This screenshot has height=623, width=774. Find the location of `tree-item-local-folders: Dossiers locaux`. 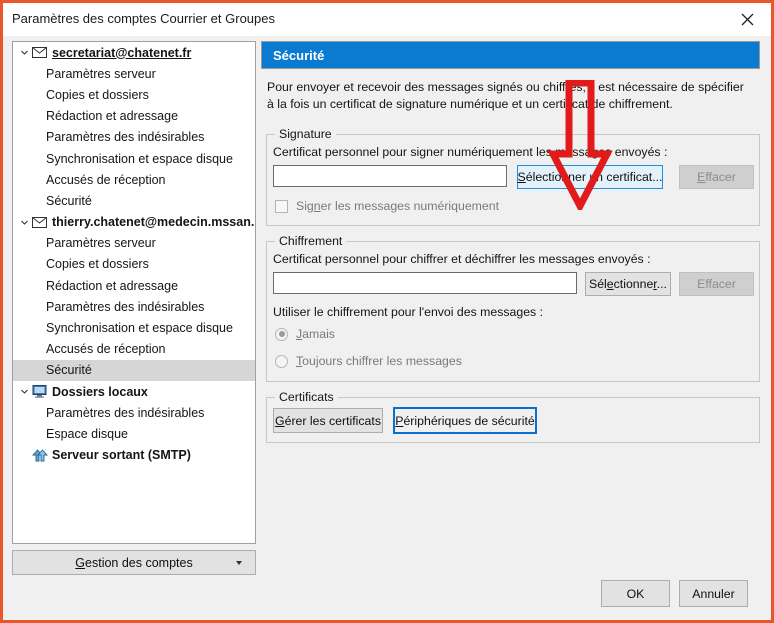

tree-item-local-folders: Dossiers locaux is located at coordinates (134, 391).